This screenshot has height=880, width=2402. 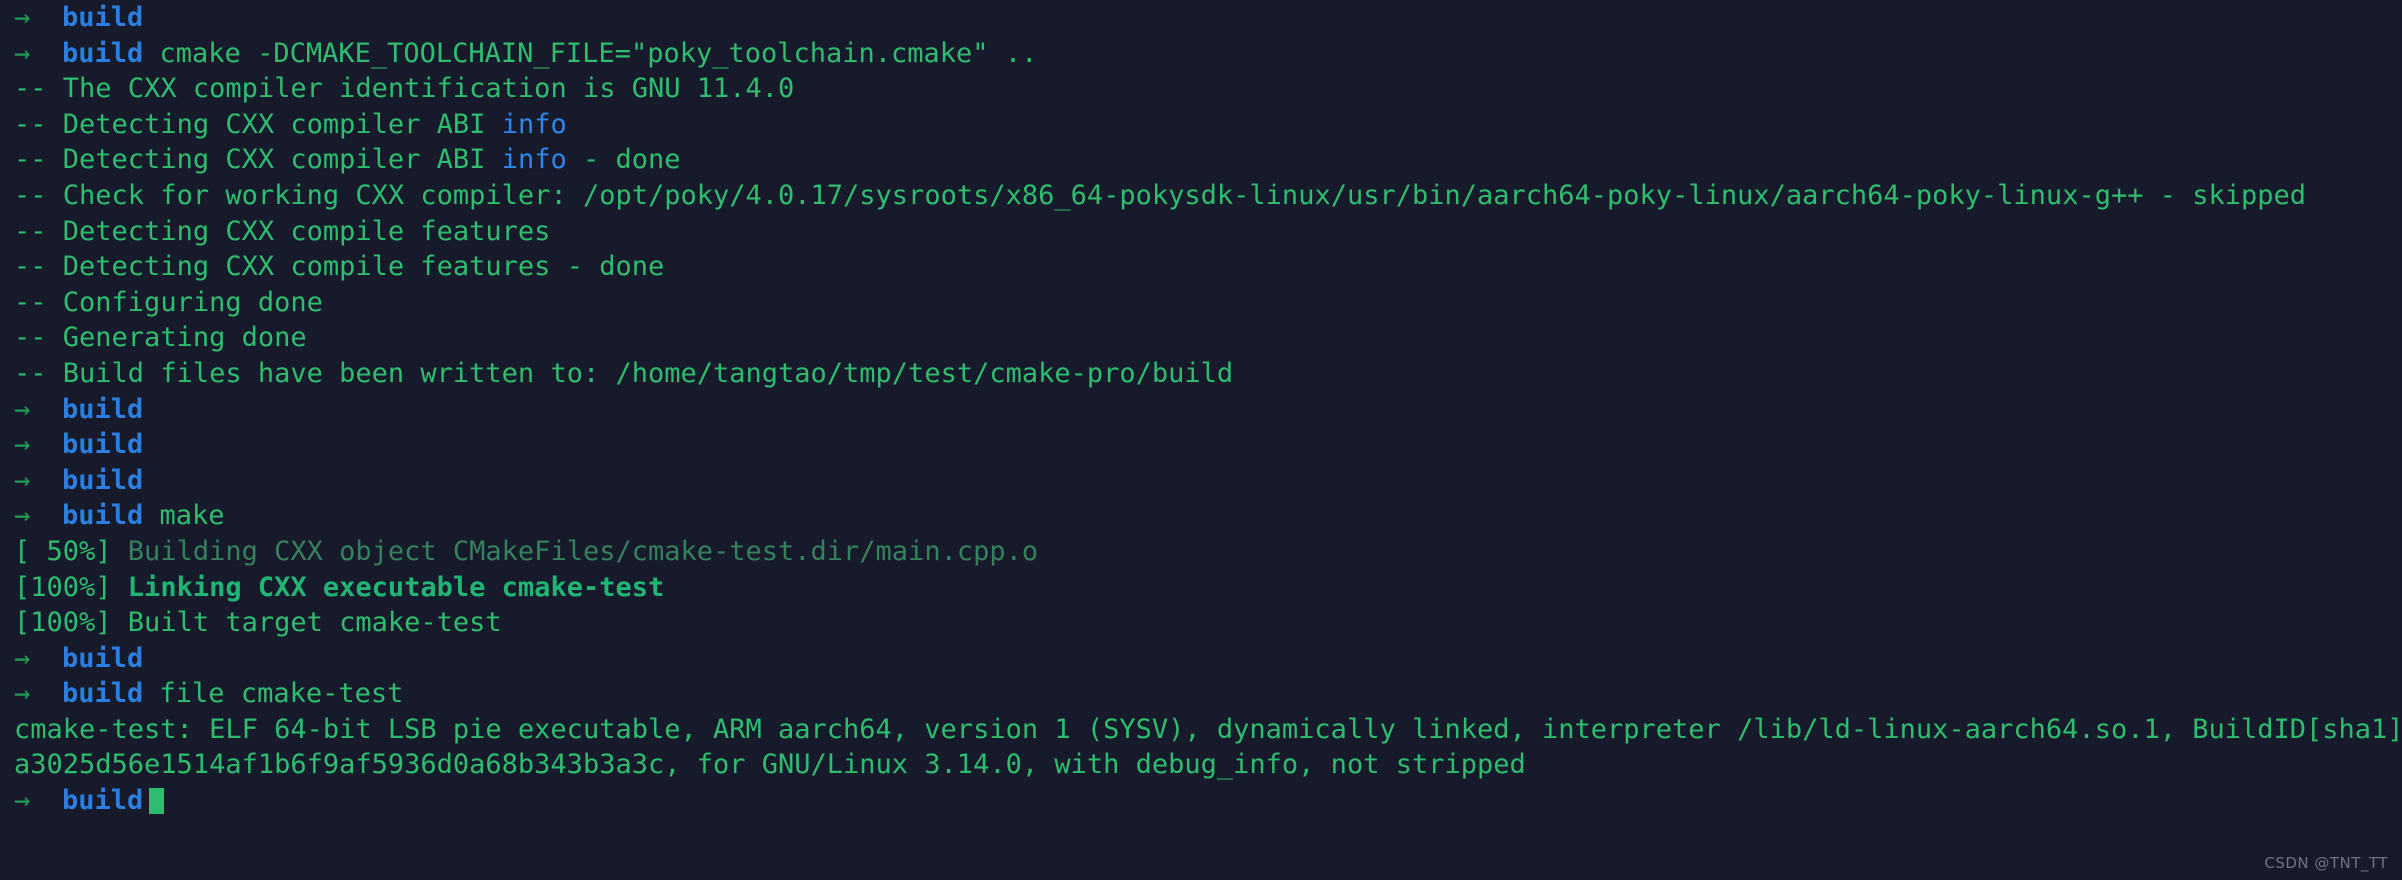 I want to click on terminal-prompt-line: → build file cmake-test, so click(x=1208, y=694).